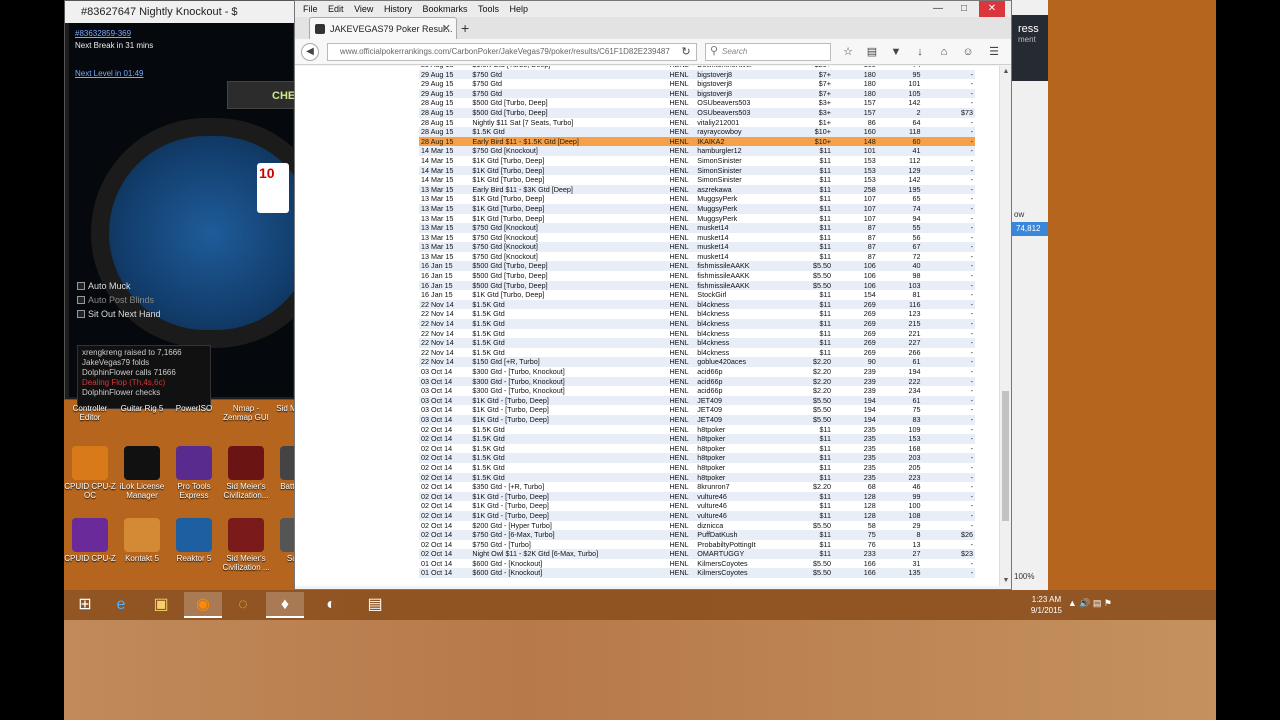  Describe the element at coordinates (697, 439) in the screenshot. I see `table-row: 02 Oct 14 $1.5K Gtd HENL h8tpoker $11 235 153-` at that location.